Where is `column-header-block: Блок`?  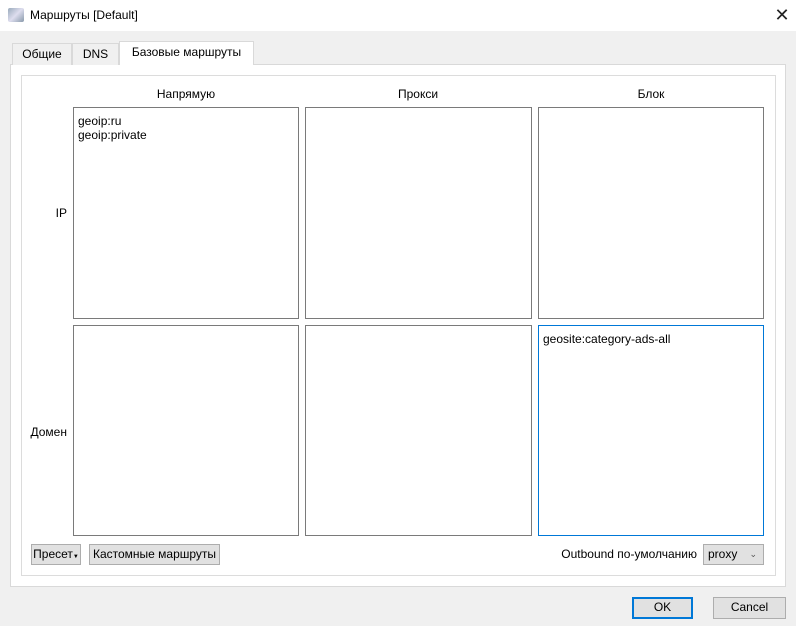 column-header-block: Блок is located at coordinates (651, 94).